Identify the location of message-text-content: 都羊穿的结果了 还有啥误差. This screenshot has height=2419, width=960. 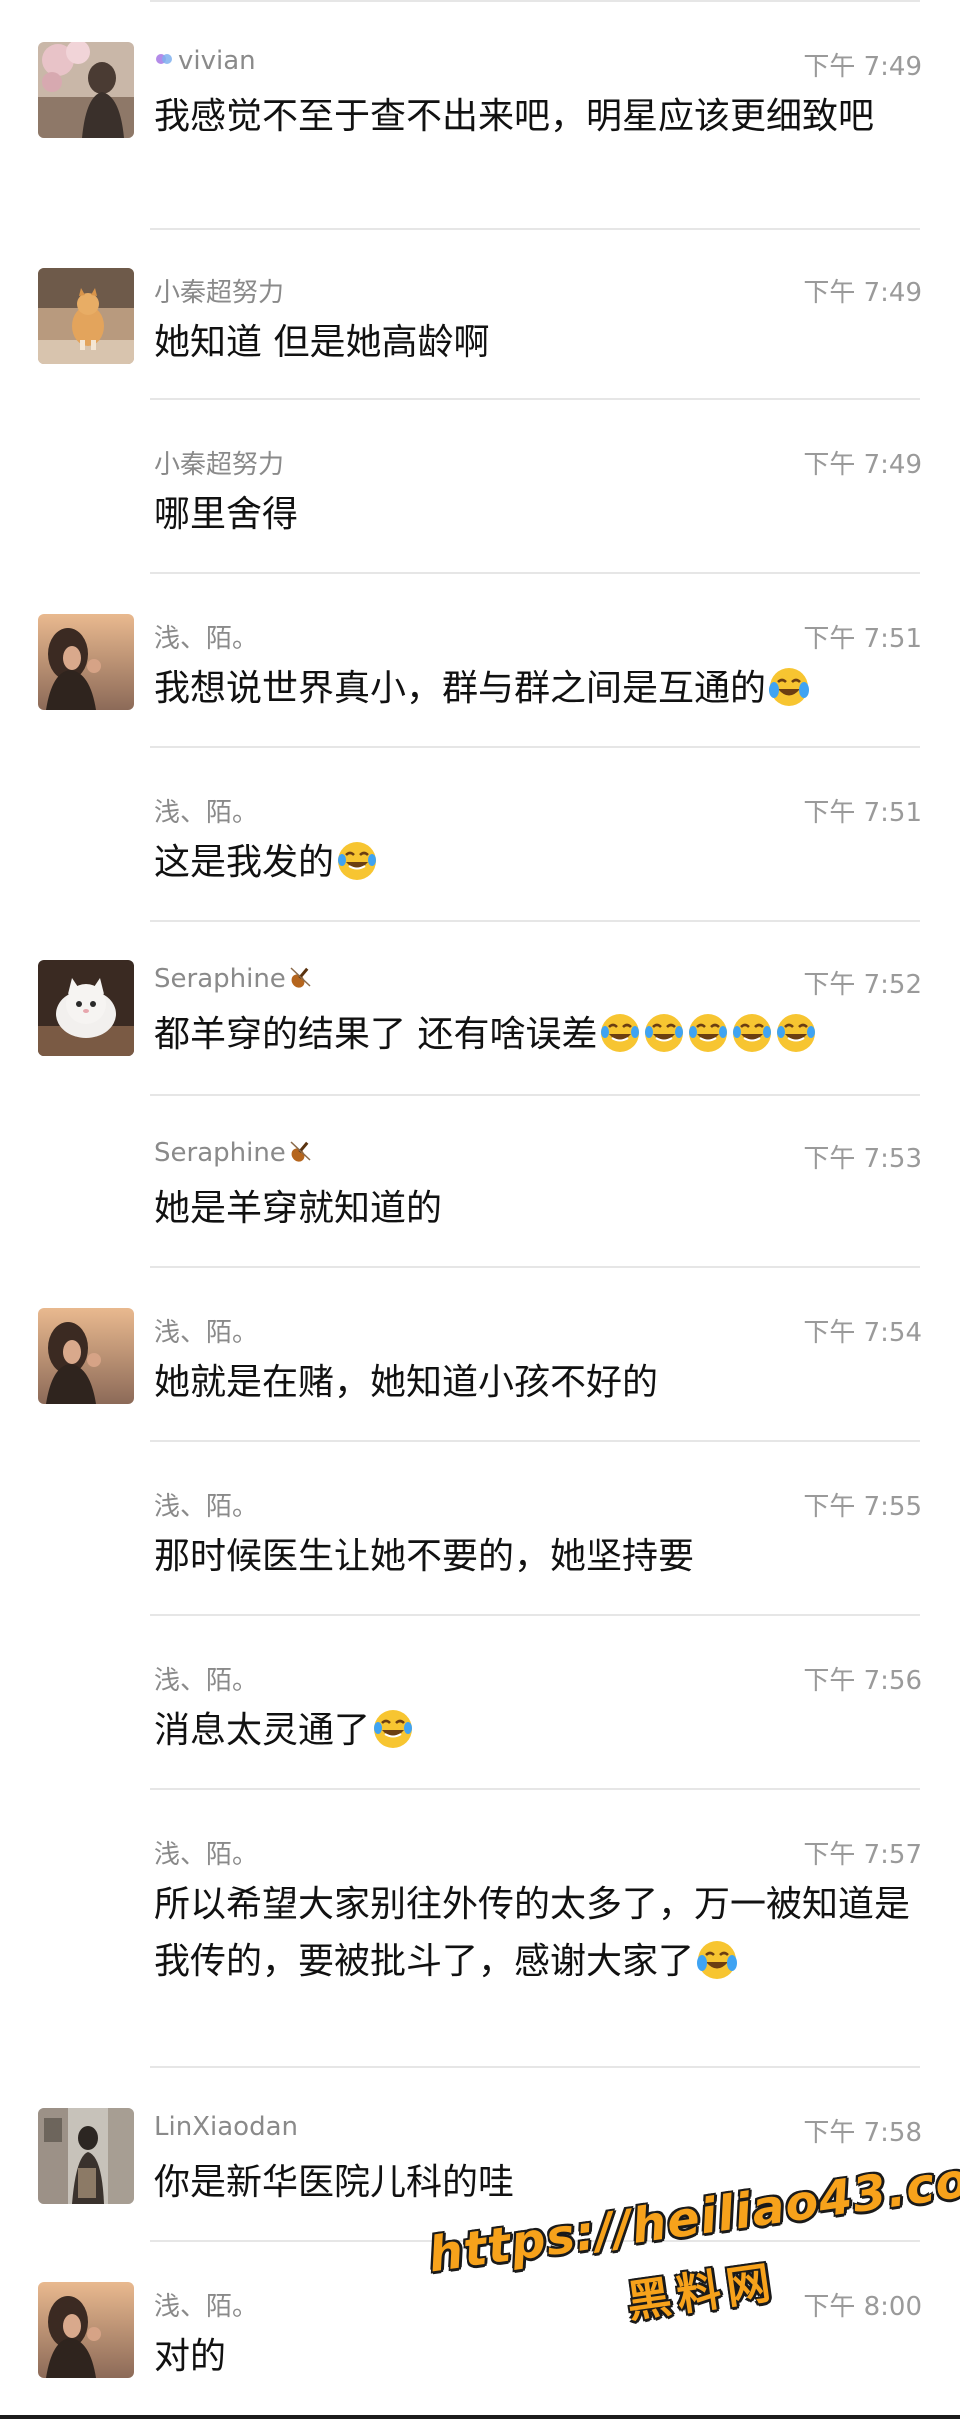
(376, 1034).